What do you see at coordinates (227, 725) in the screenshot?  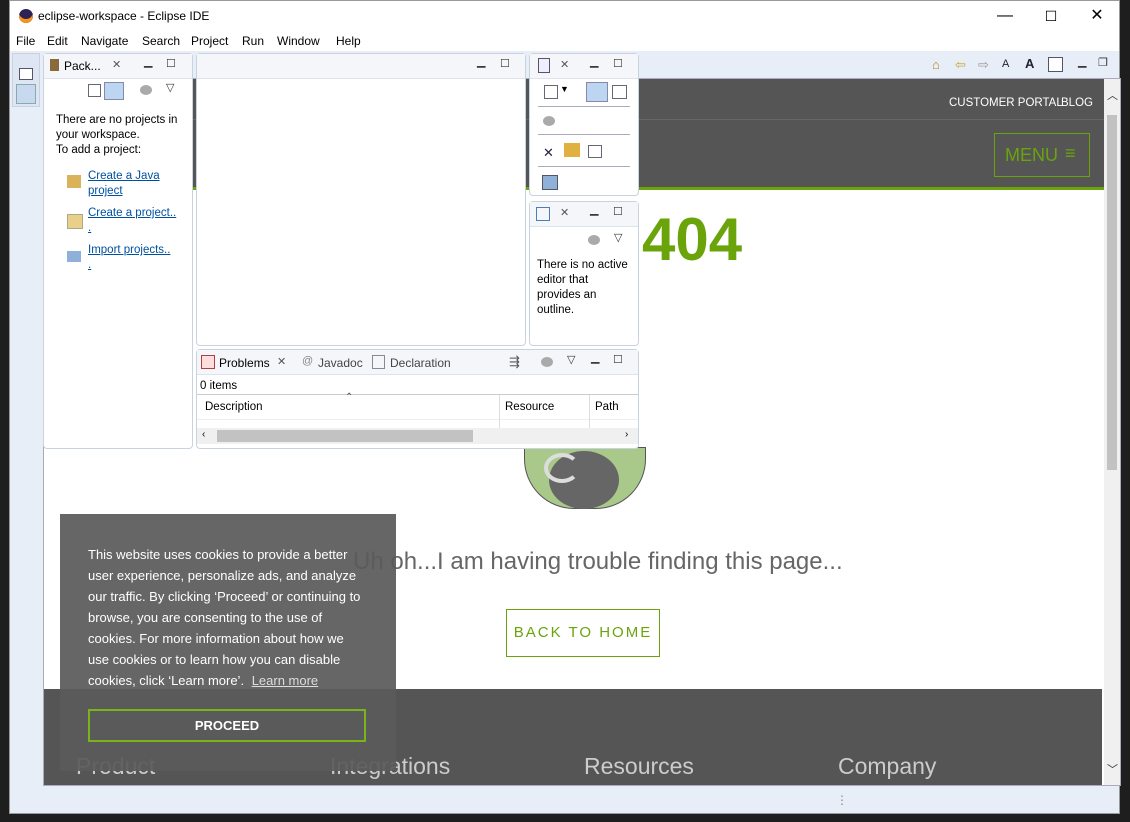 I see `proceed-button: PROCEED` at bounding box center [227, 725].